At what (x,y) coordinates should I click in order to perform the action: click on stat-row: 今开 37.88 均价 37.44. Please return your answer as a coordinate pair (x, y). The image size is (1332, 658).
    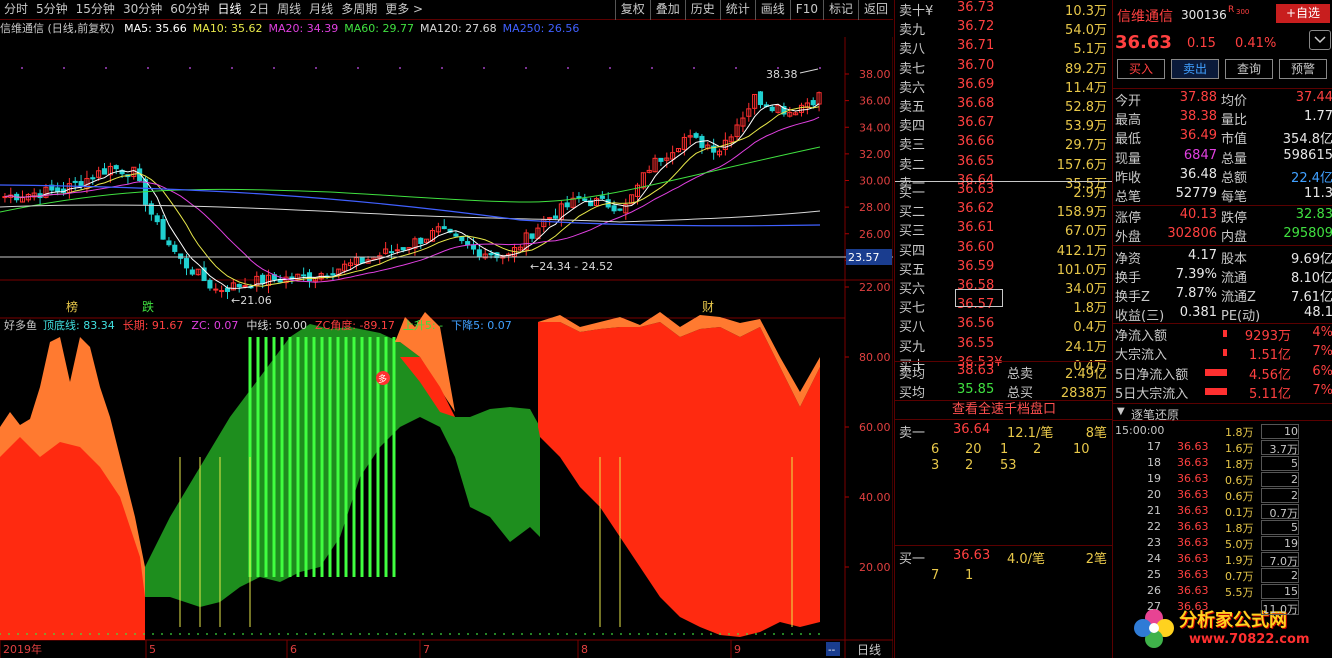
    Looking at the image, I should click on (1222, 99).